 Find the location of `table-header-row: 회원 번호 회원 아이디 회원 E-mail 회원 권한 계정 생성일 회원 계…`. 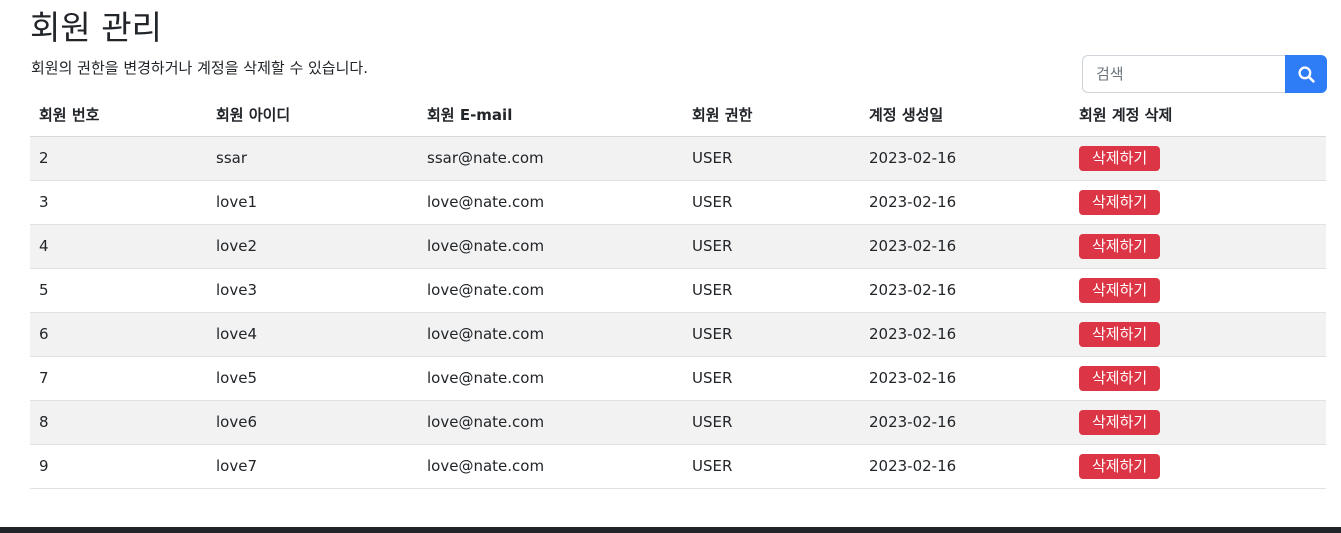

table-header-row: 회원 번호 회원 아이디 회원 E-mail 회원 권한 계정 생성일 회원 계… is located at coordinates (678, 115).